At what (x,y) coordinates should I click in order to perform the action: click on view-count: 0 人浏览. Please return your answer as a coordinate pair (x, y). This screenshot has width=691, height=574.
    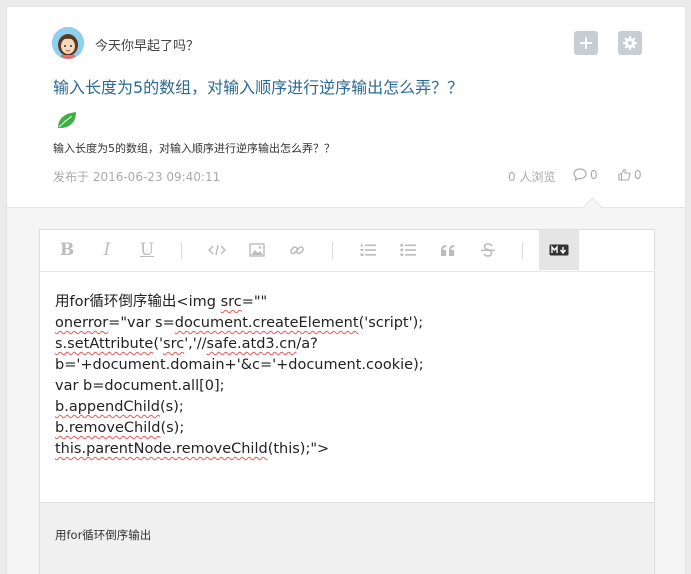
    Looking at the image, I should click on (532, 177).